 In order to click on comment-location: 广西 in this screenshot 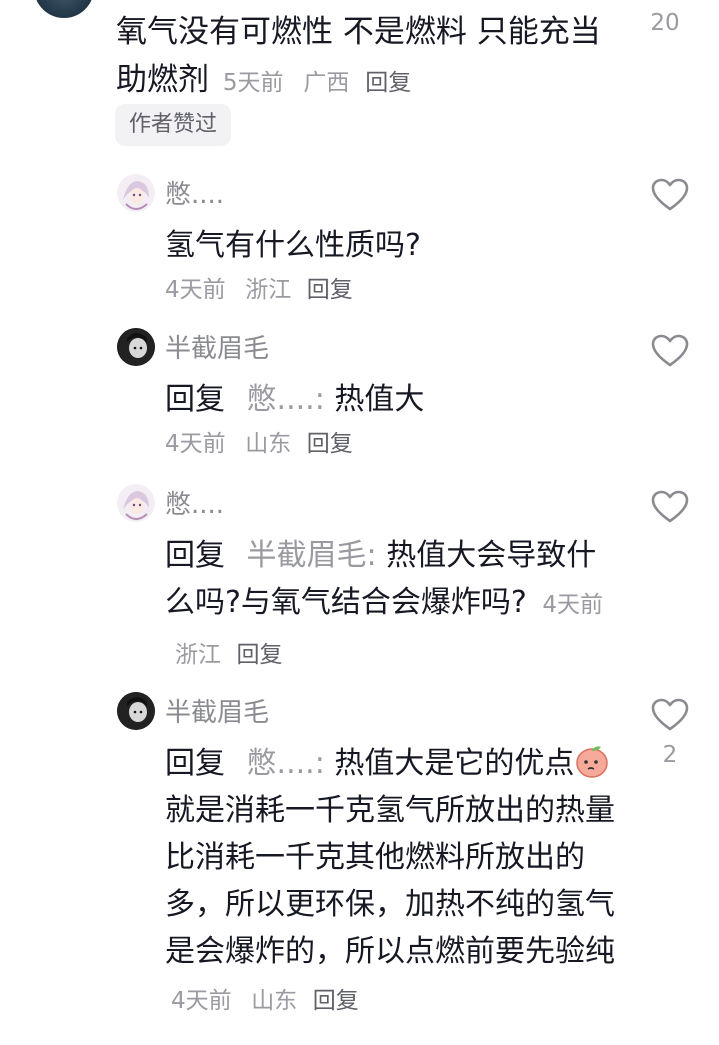, I will do `click(326, 83)`.